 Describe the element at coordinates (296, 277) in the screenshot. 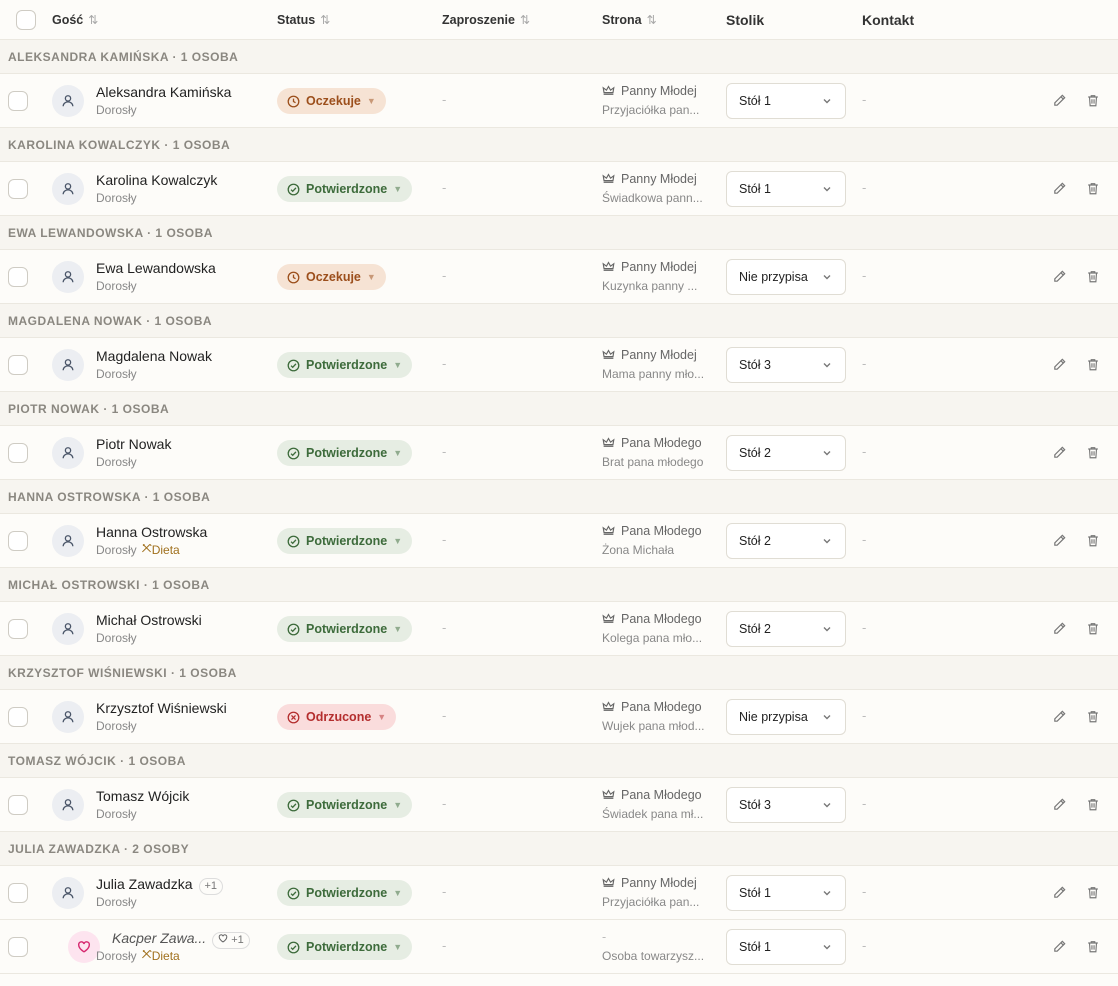

I see `pending-icon` at that location.